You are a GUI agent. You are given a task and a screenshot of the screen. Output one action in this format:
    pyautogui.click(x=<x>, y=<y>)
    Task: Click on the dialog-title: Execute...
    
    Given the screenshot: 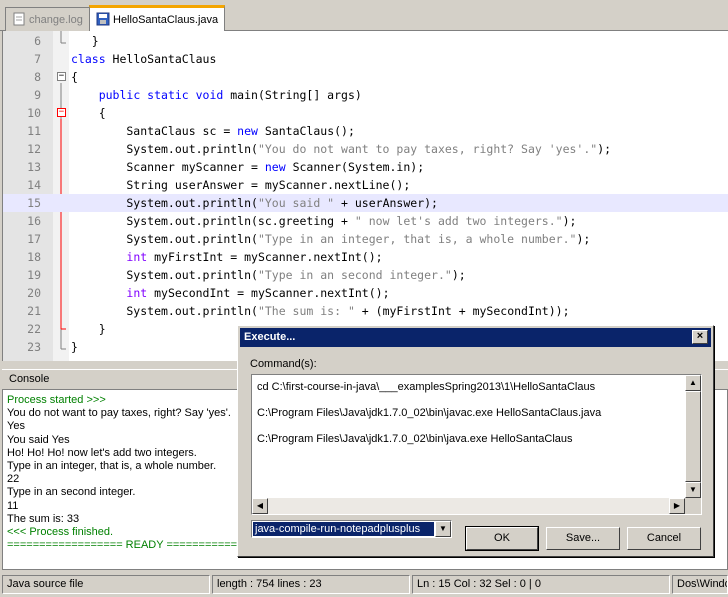 What is the action you would take?
    pyautogui.click(x=270, y=337)
    